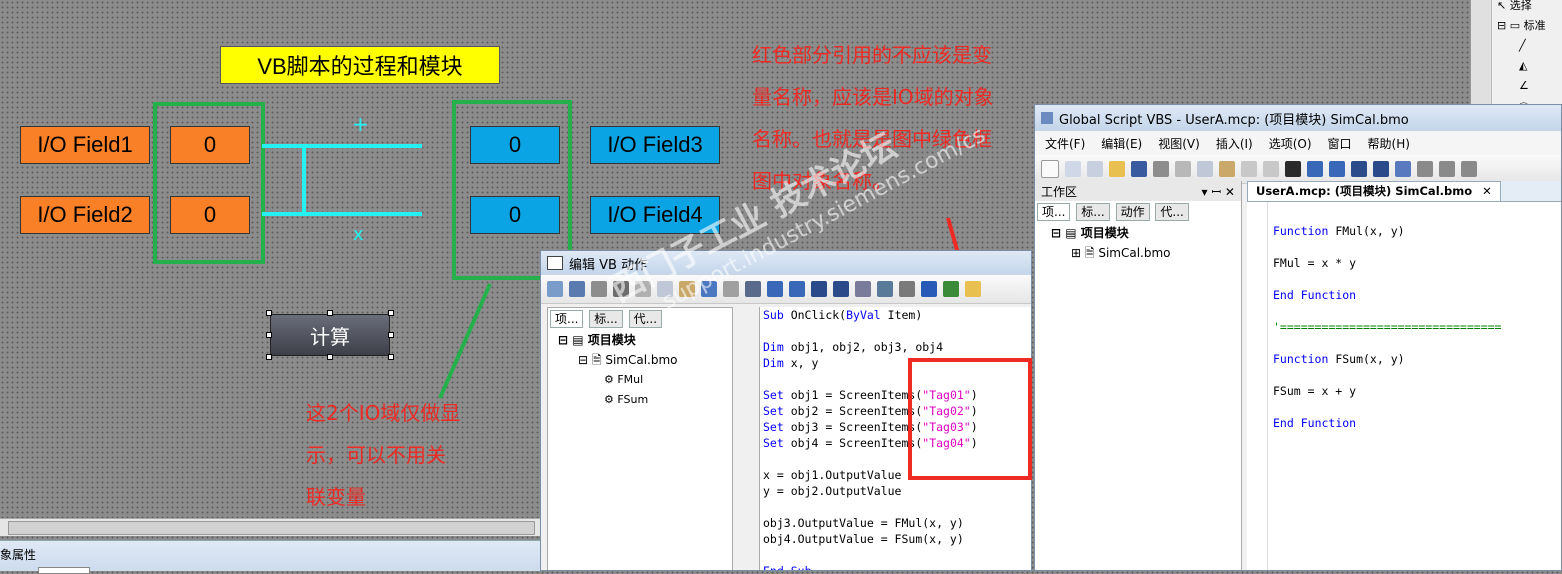 The height and width of the screenshot is (574, 1562). I want to click on ellipse-icon: ⬭, so click(1521, 100).